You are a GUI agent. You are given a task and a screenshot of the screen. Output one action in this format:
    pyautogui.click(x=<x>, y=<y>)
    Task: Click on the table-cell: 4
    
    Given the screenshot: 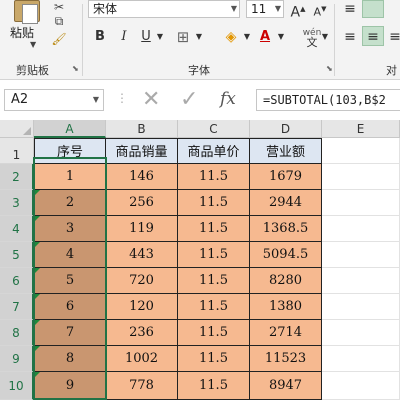 What is the action you would take?
    pyautogui.click(x=70, y=255)
    